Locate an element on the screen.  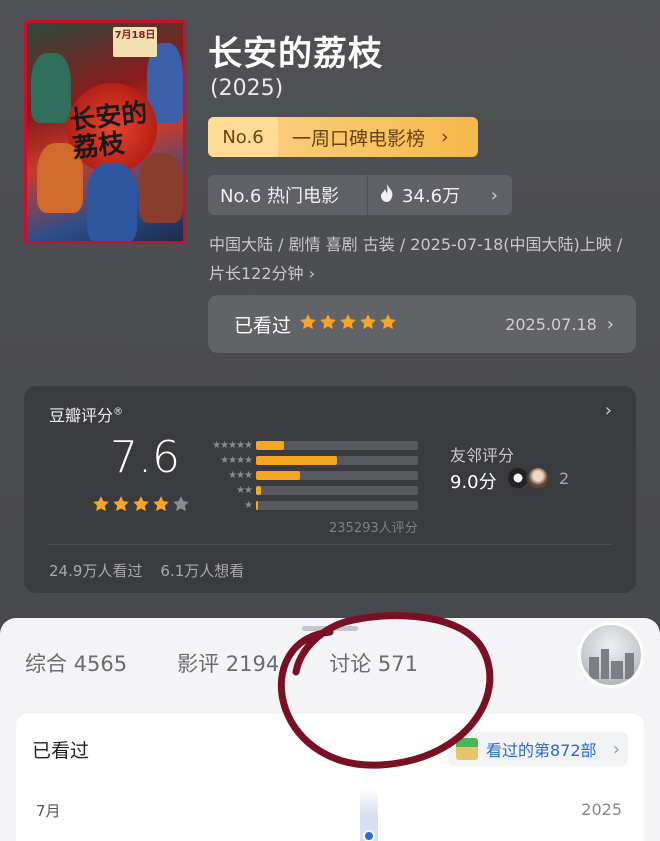
user-avatar is located at coordinates (611, 655).